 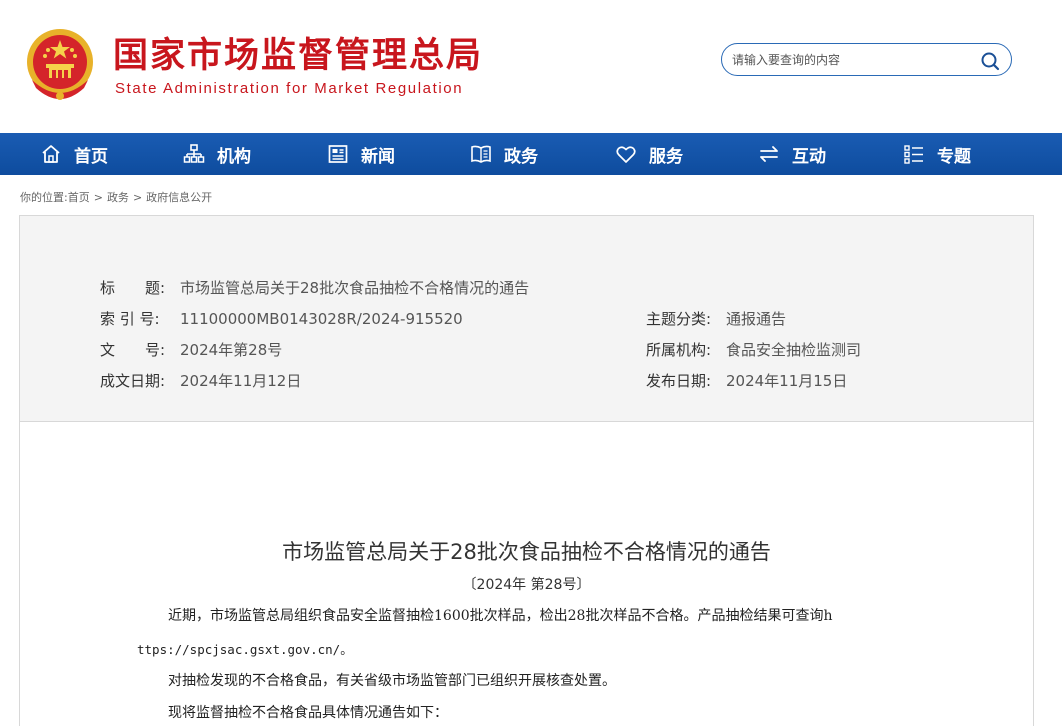 I want to click on meta-title-value: 市场监管总局关于28批次食品抽检不合格情况的通告, so click(x=355, y=288).